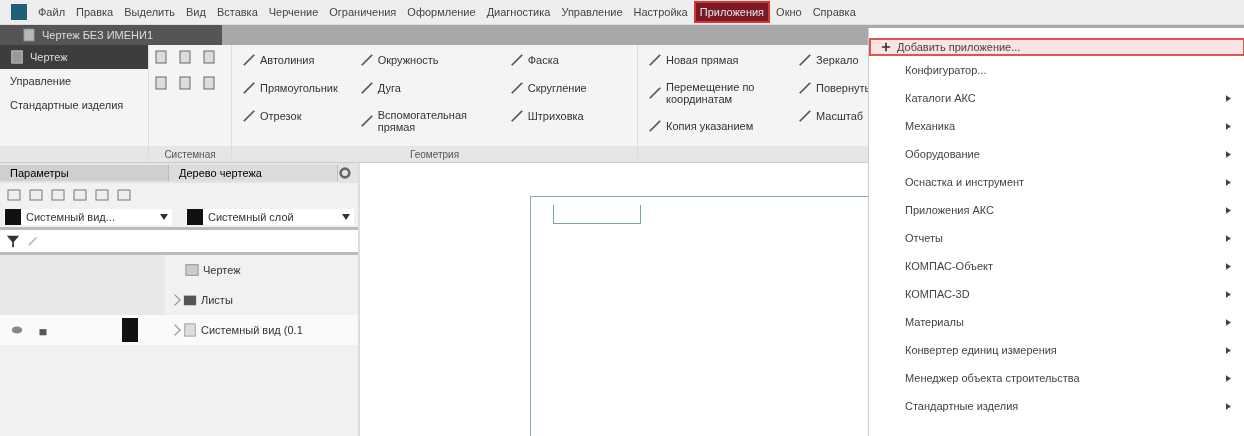 Image resolution: width=1244 pixels, height=436 pixels. I want to click on ribbon-command: Отрезок, so click(290, 115).